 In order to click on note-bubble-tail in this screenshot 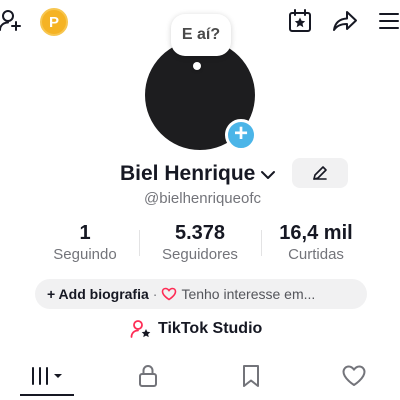, I will do `click(197, 66)`.